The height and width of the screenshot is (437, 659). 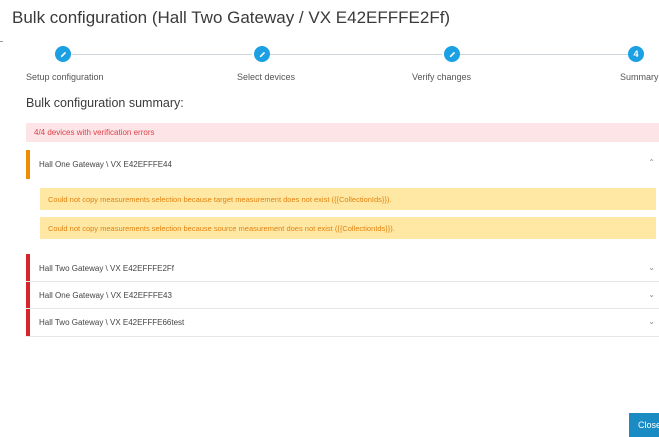 What do you see at coordinates (342, 164) in the screenshot?
I see `device-panel-header: Hall One Gateway \ VX E42EFFFE44 ⌃` at bounding box center [342, 164].